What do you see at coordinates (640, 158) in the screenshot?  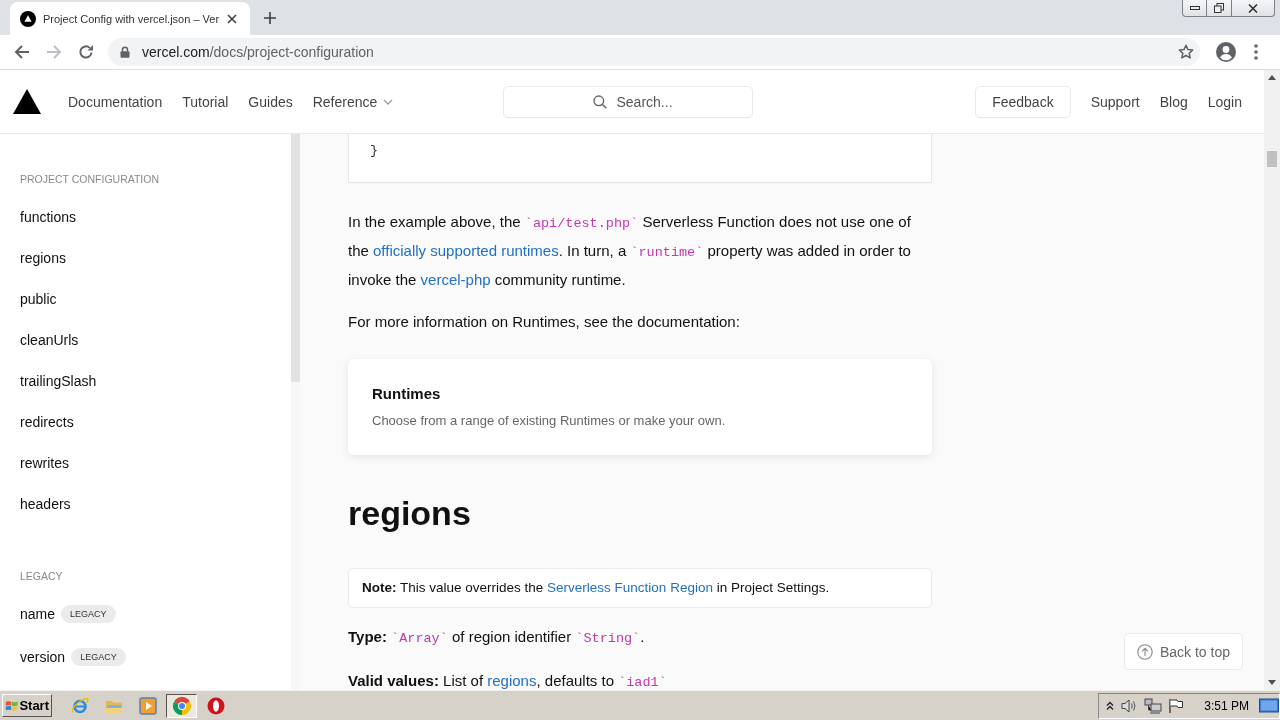 I see `code-block: }` at bounding box center [640, 158].